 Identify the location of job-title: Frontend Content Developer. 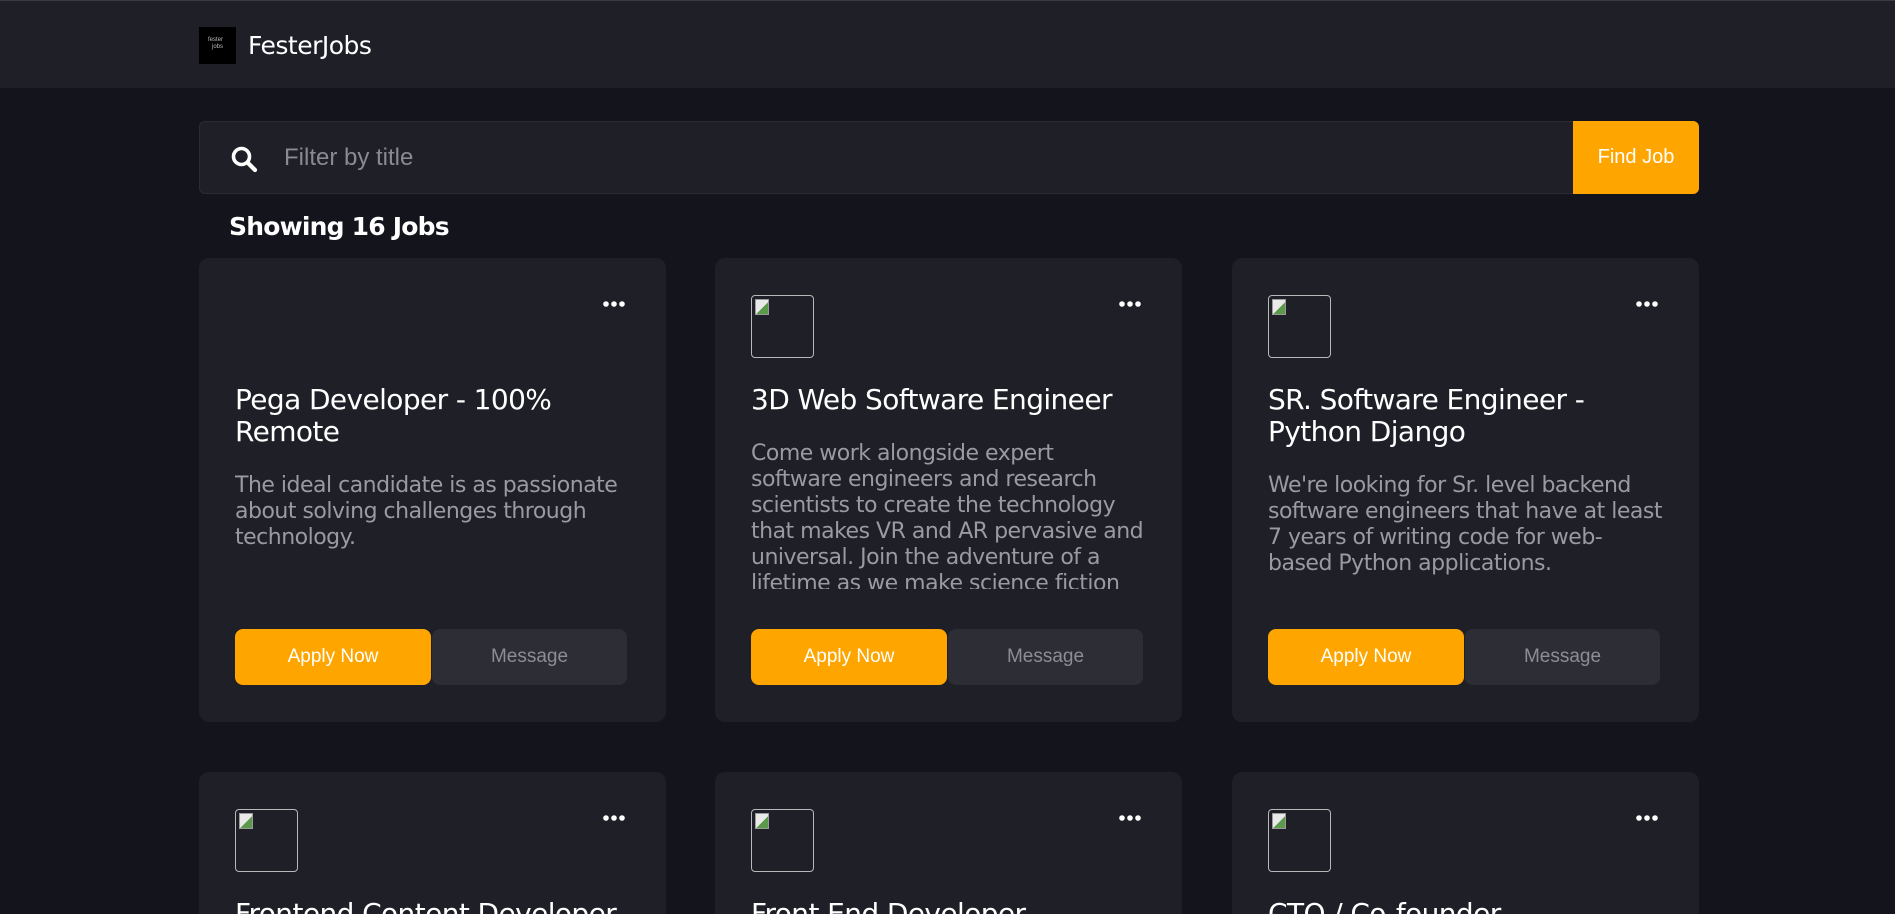
(435, 906).